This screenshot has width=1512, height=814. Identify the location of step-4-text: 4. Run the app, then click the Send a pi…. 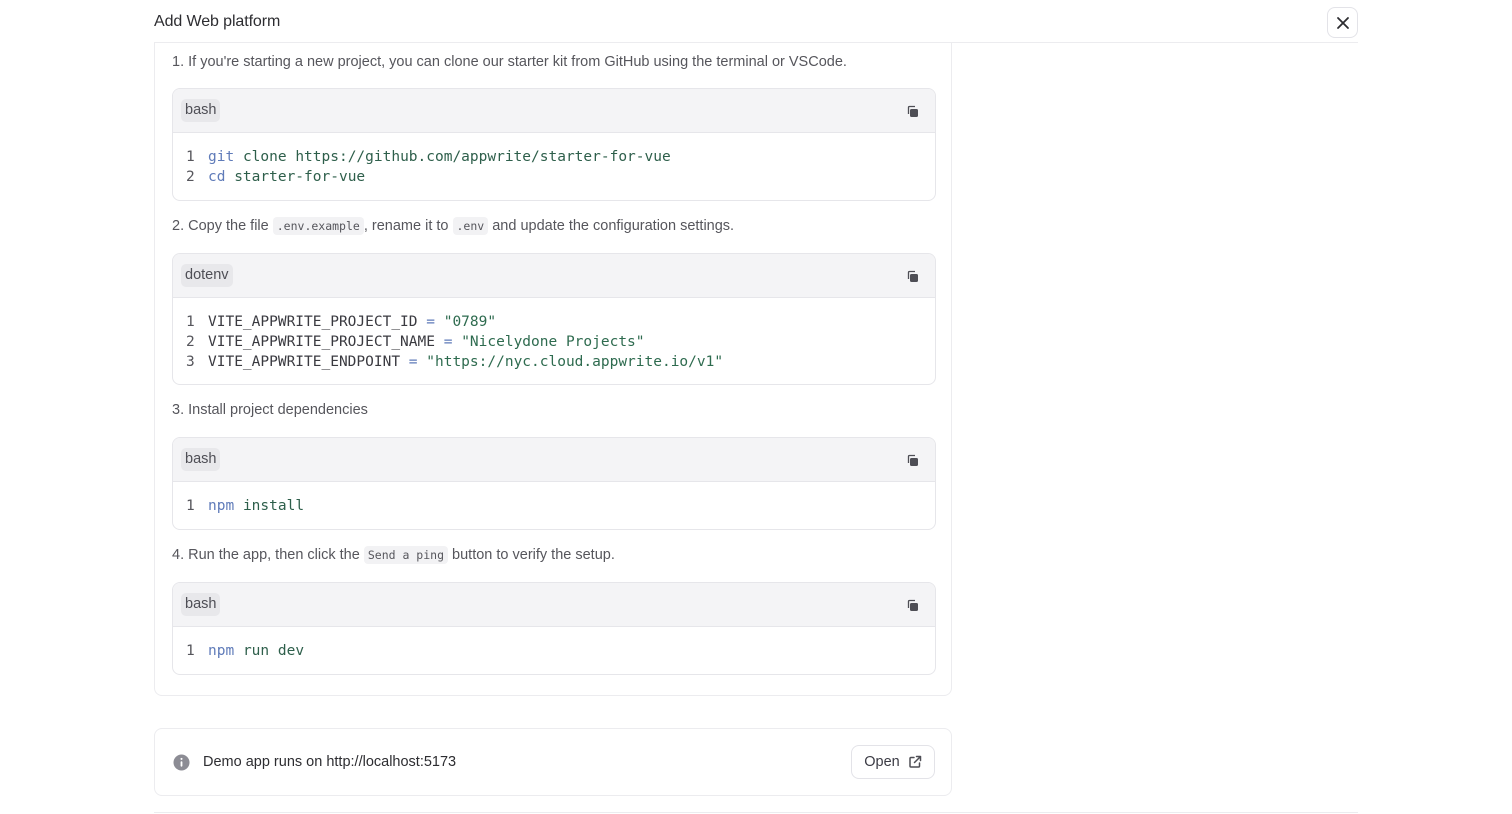
(393, 555).